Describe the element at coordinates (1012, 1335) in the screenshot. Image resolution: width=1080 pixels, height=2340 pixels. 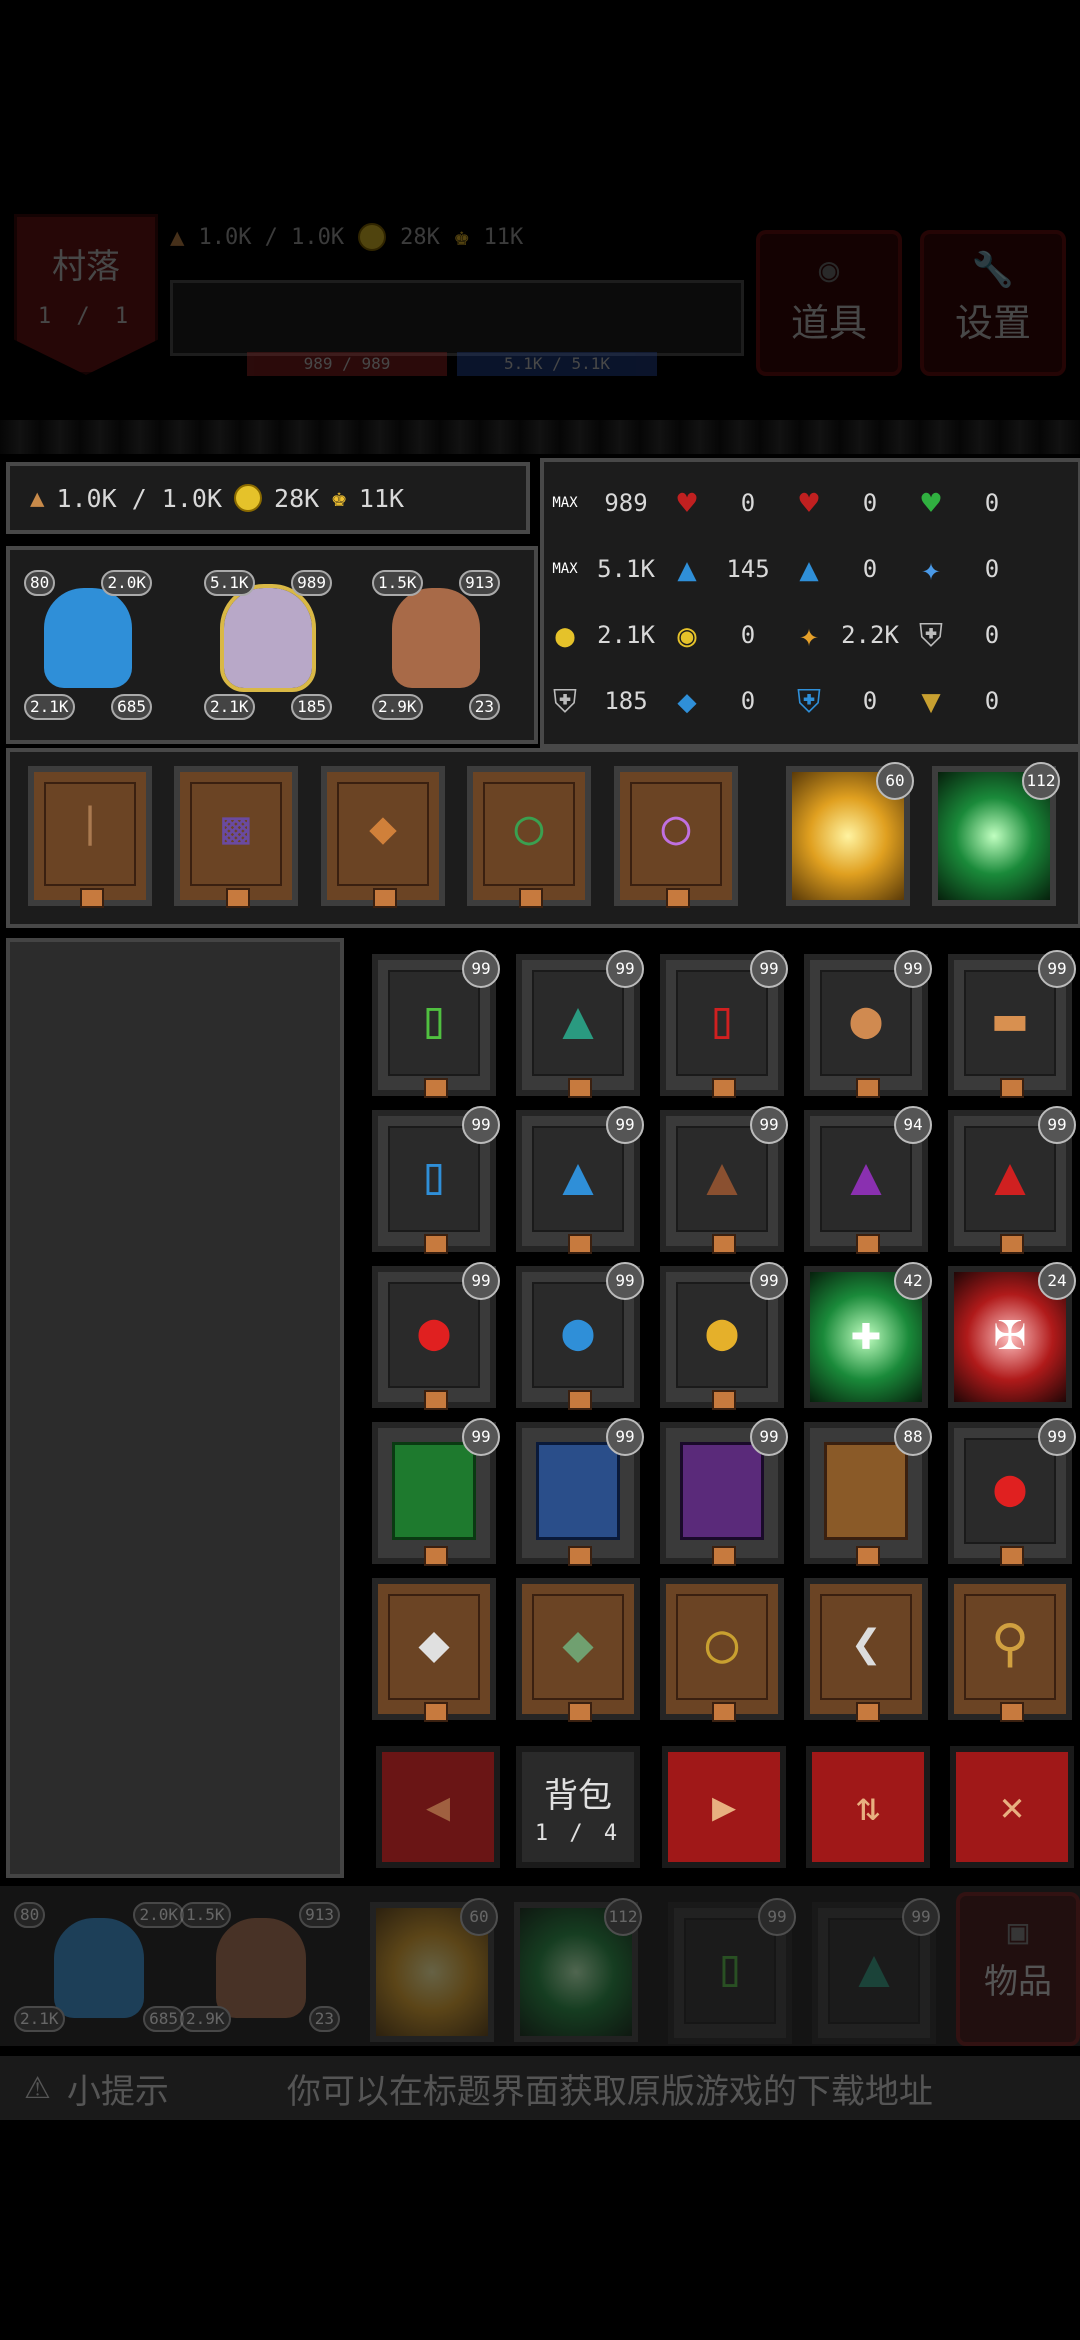
I see `inventory-slot: ✠ 24` at that location.